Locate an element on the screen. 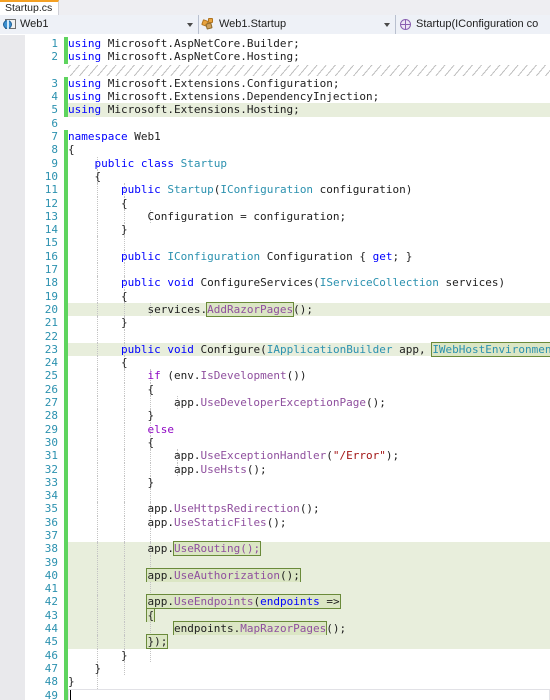 This screenshot has width=550, height=700. code-line: 40 app.UseAuthorization(); is located at coordinates (275, 575).